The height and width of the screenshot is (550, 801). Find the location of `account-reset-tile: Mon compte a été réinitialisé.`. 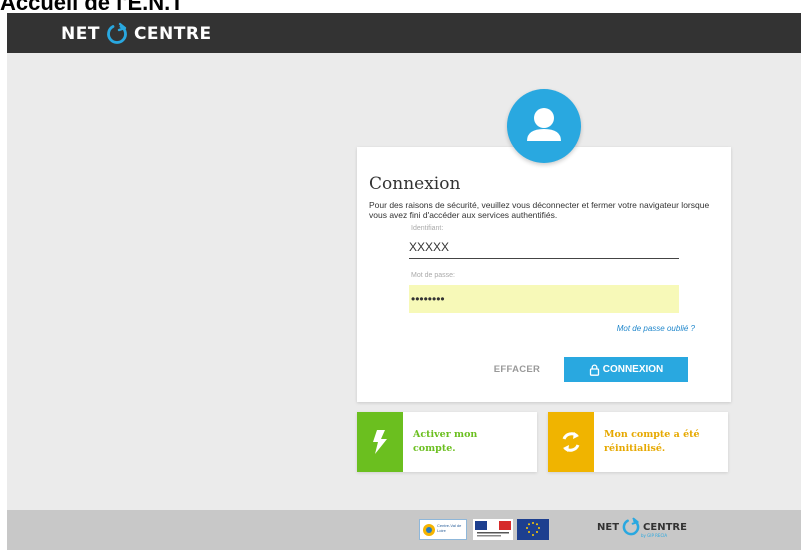

account-reset-tile: Mon compte a été réinitialisé. is located at coordinates (638, 442).